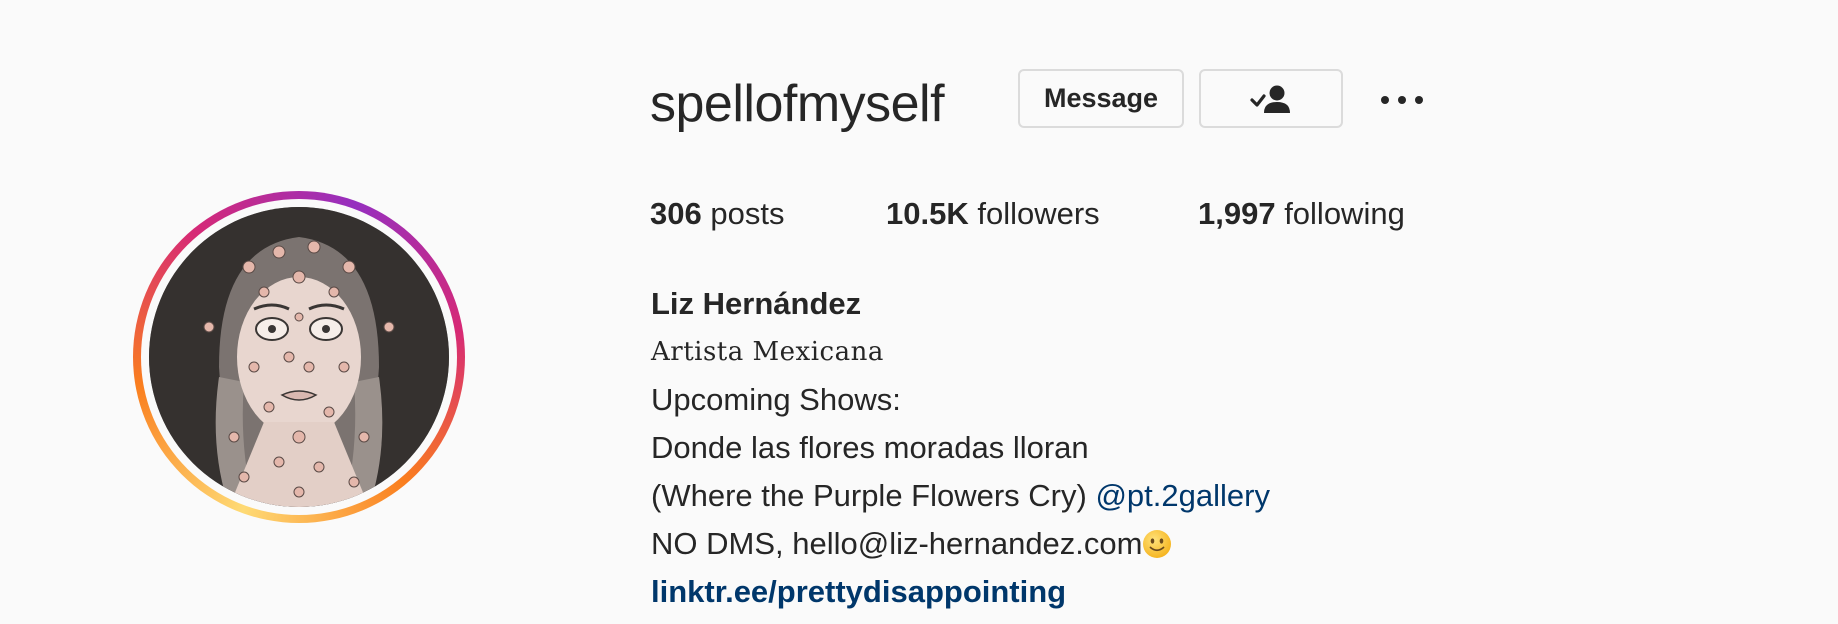 This screenshot has height=624, width=1838. Describe the element at coordinates (1237, 213) in the screenshot. I see `following-number: 1,997` at that location.